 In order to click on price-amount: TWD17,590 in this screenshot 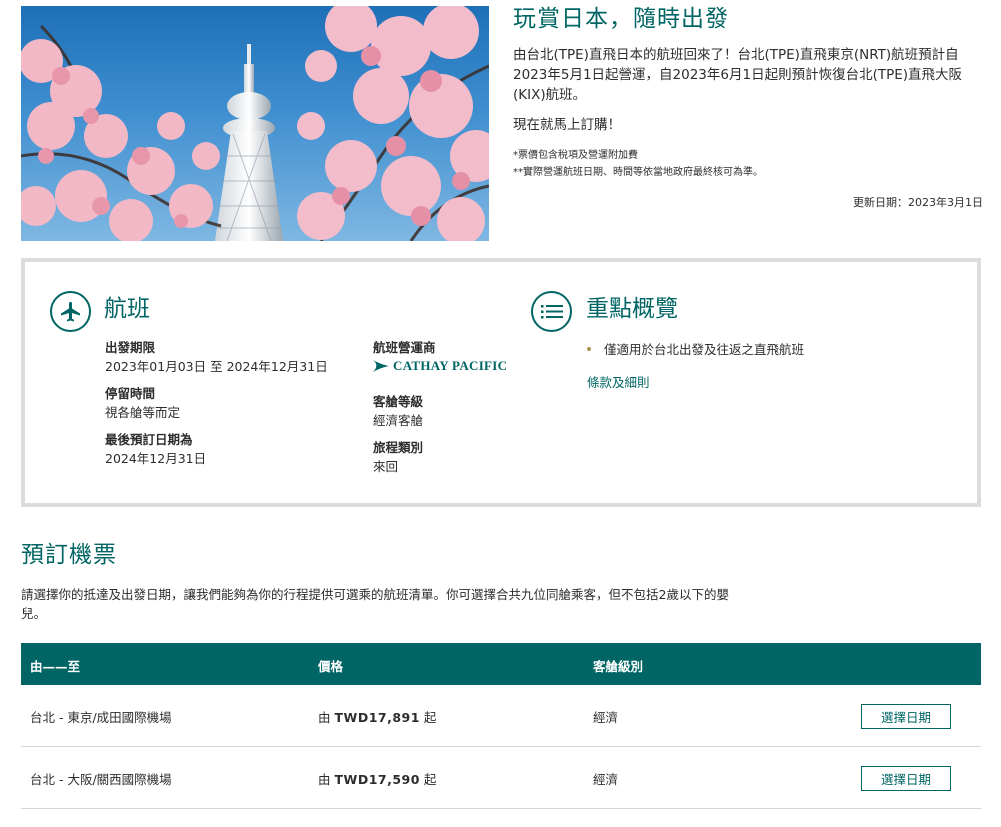, I will do `click(377, 779)`.